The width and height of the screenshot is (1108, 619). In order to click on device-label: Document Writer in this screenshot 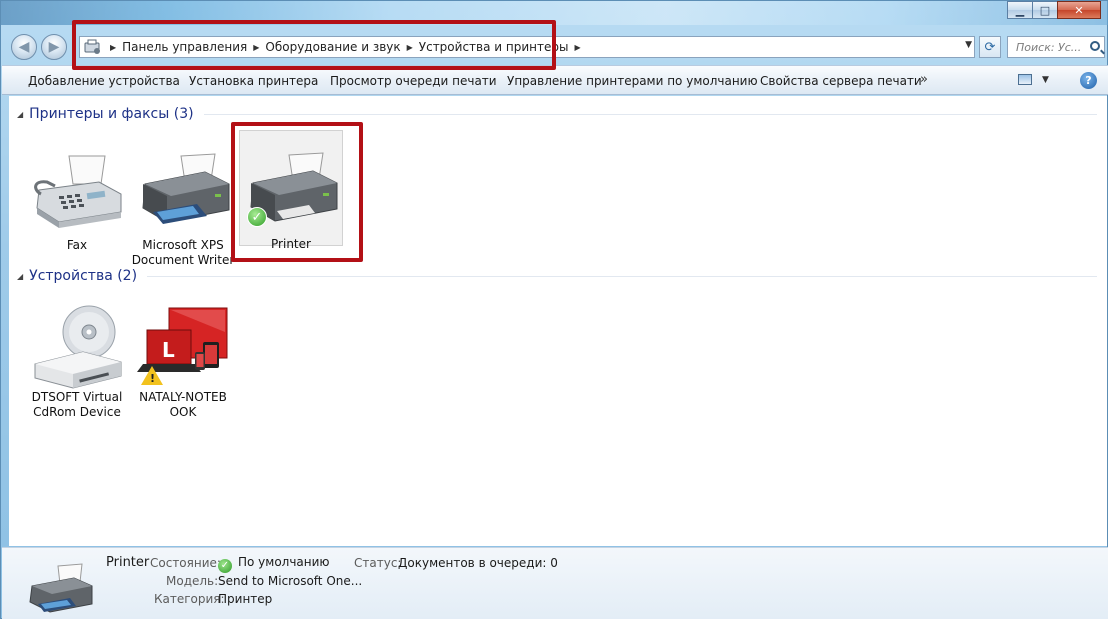, I will do `click(183, 260)`.